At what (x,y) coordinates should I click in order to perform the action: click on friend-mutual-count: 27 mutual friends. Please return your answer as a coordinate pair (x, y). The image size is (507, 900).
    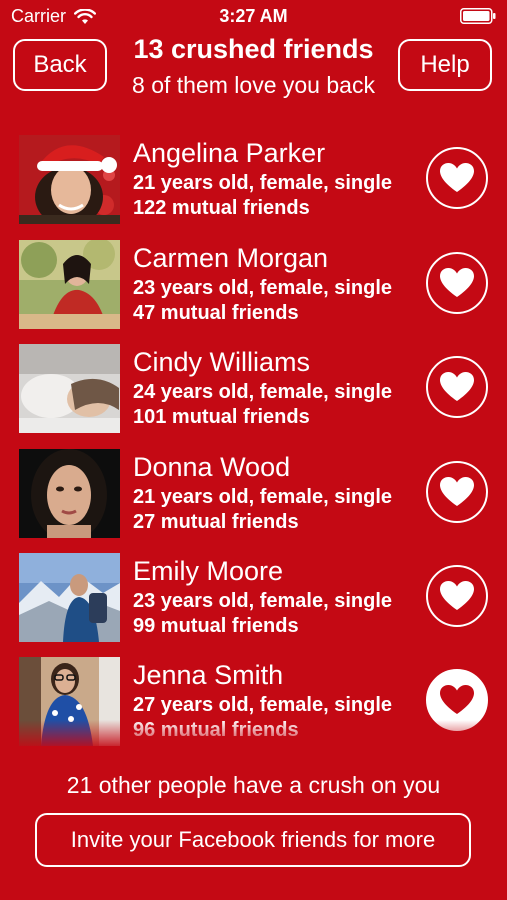
    Looking at the image, I should click on (216, 522).